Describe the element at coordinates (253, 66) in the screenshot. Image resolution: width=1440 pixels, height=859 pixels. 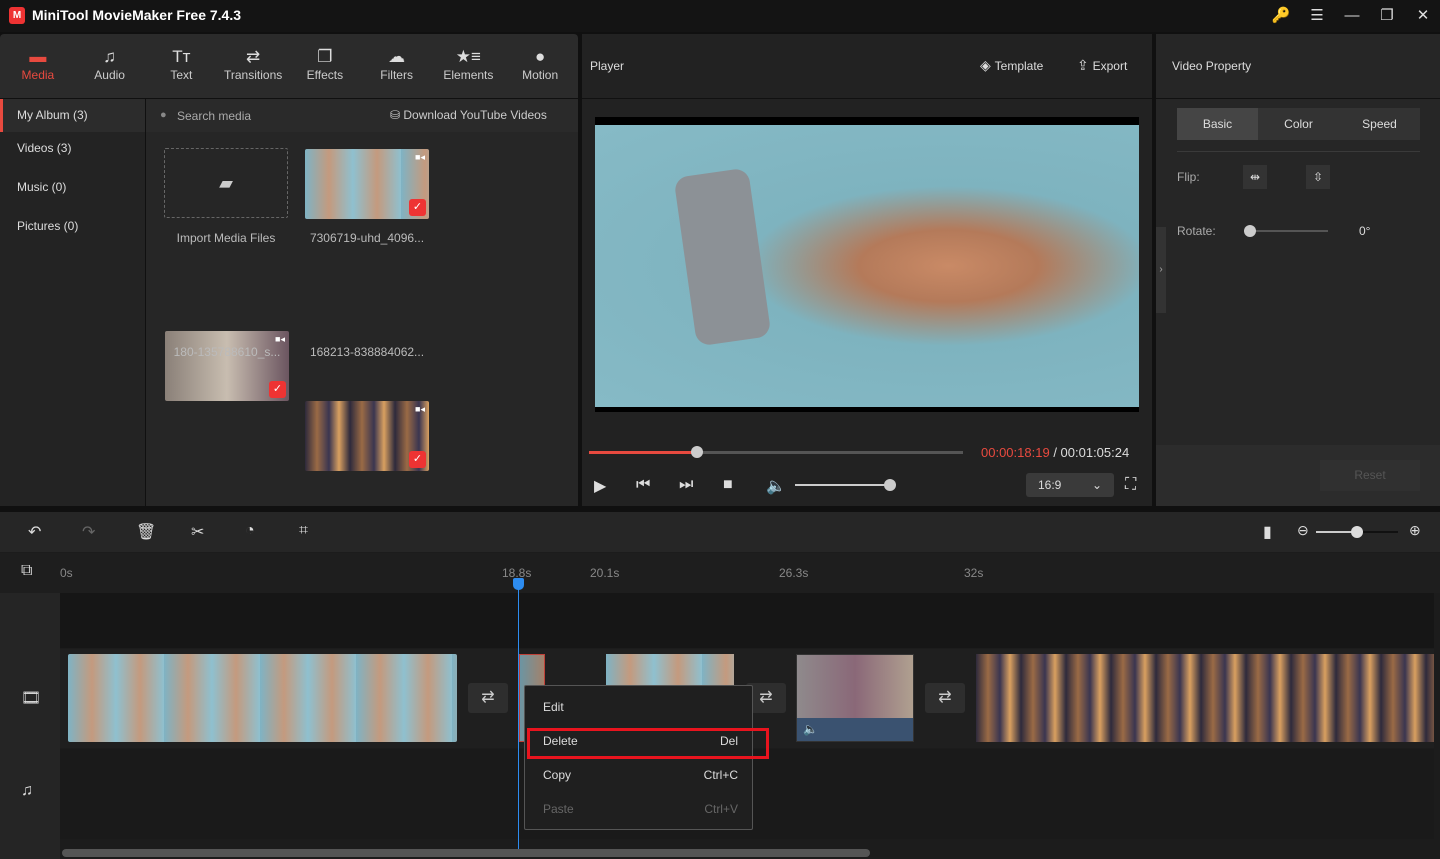
I see `tab-transitions: ⇄ Transitions` at that location.